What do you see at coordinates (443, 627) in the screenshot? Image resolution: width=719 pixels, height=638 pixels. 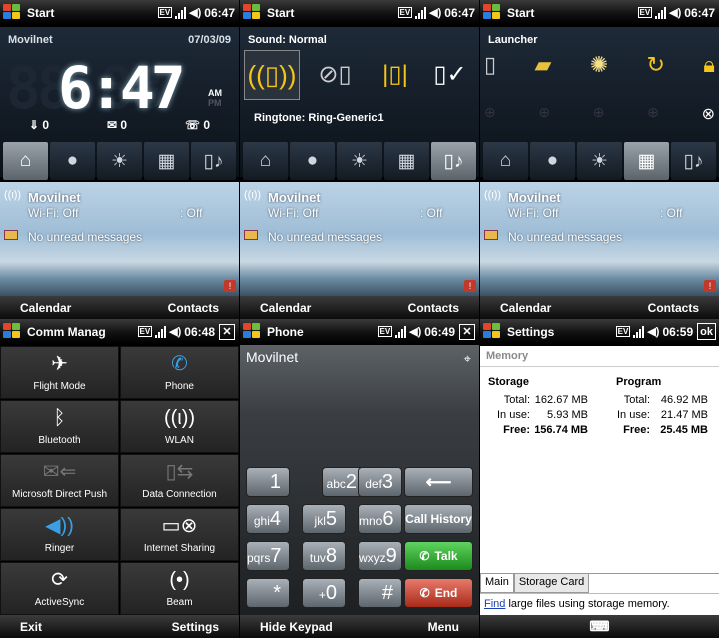 I see `menu-softkey: Menu` at bounding box center [443, 627].